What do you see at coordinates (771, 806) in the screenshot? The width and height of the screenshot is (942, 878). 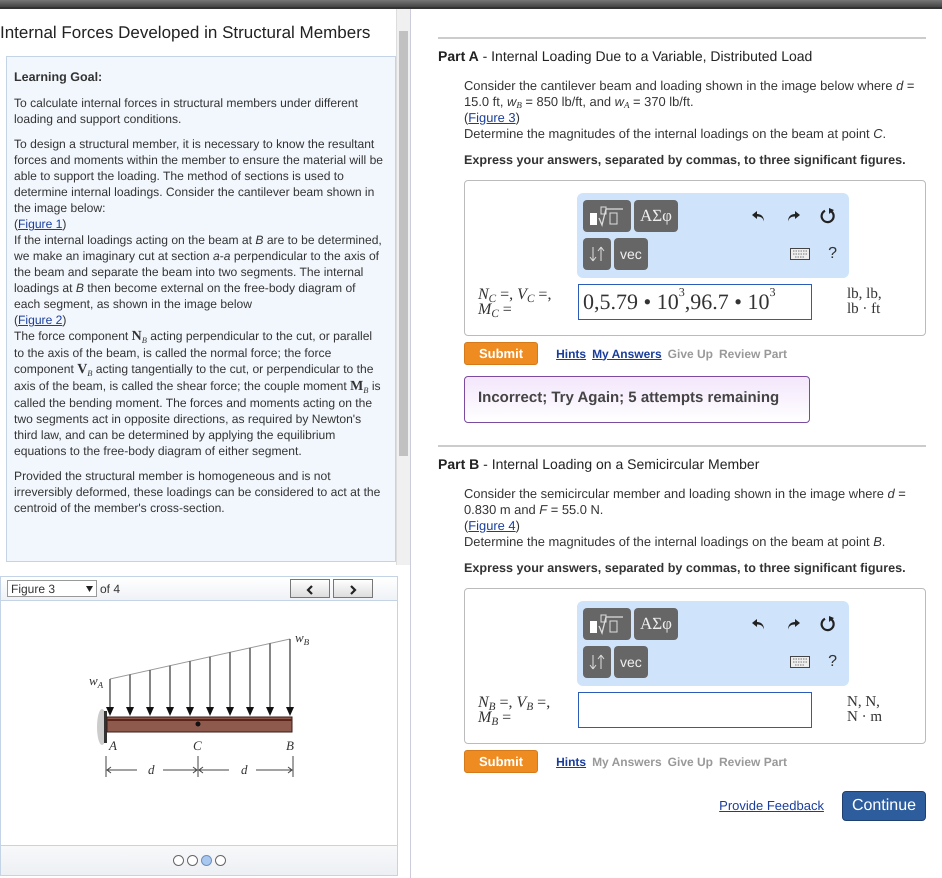 I see `feedback-link: Provide Feedback` at bounding box center [771, 806].